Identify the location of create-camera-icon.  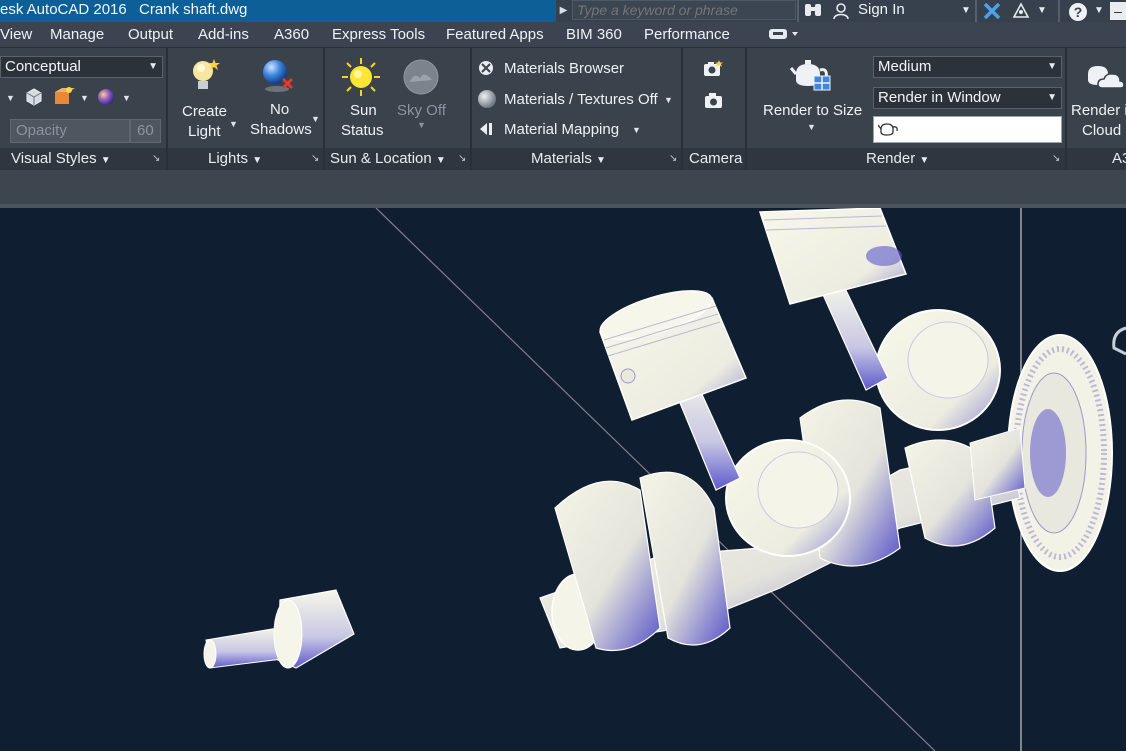
(714, 70).